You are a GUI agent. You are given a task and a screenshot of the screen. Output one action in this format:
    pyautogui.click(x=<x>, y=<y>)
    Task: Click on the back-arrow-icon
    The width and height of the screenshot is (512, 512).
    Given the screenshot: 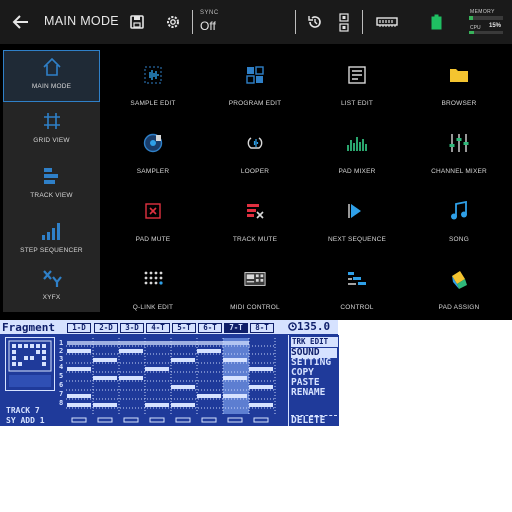 What is the action you would take?
    pyautogui.click(x=20, y=22)
    